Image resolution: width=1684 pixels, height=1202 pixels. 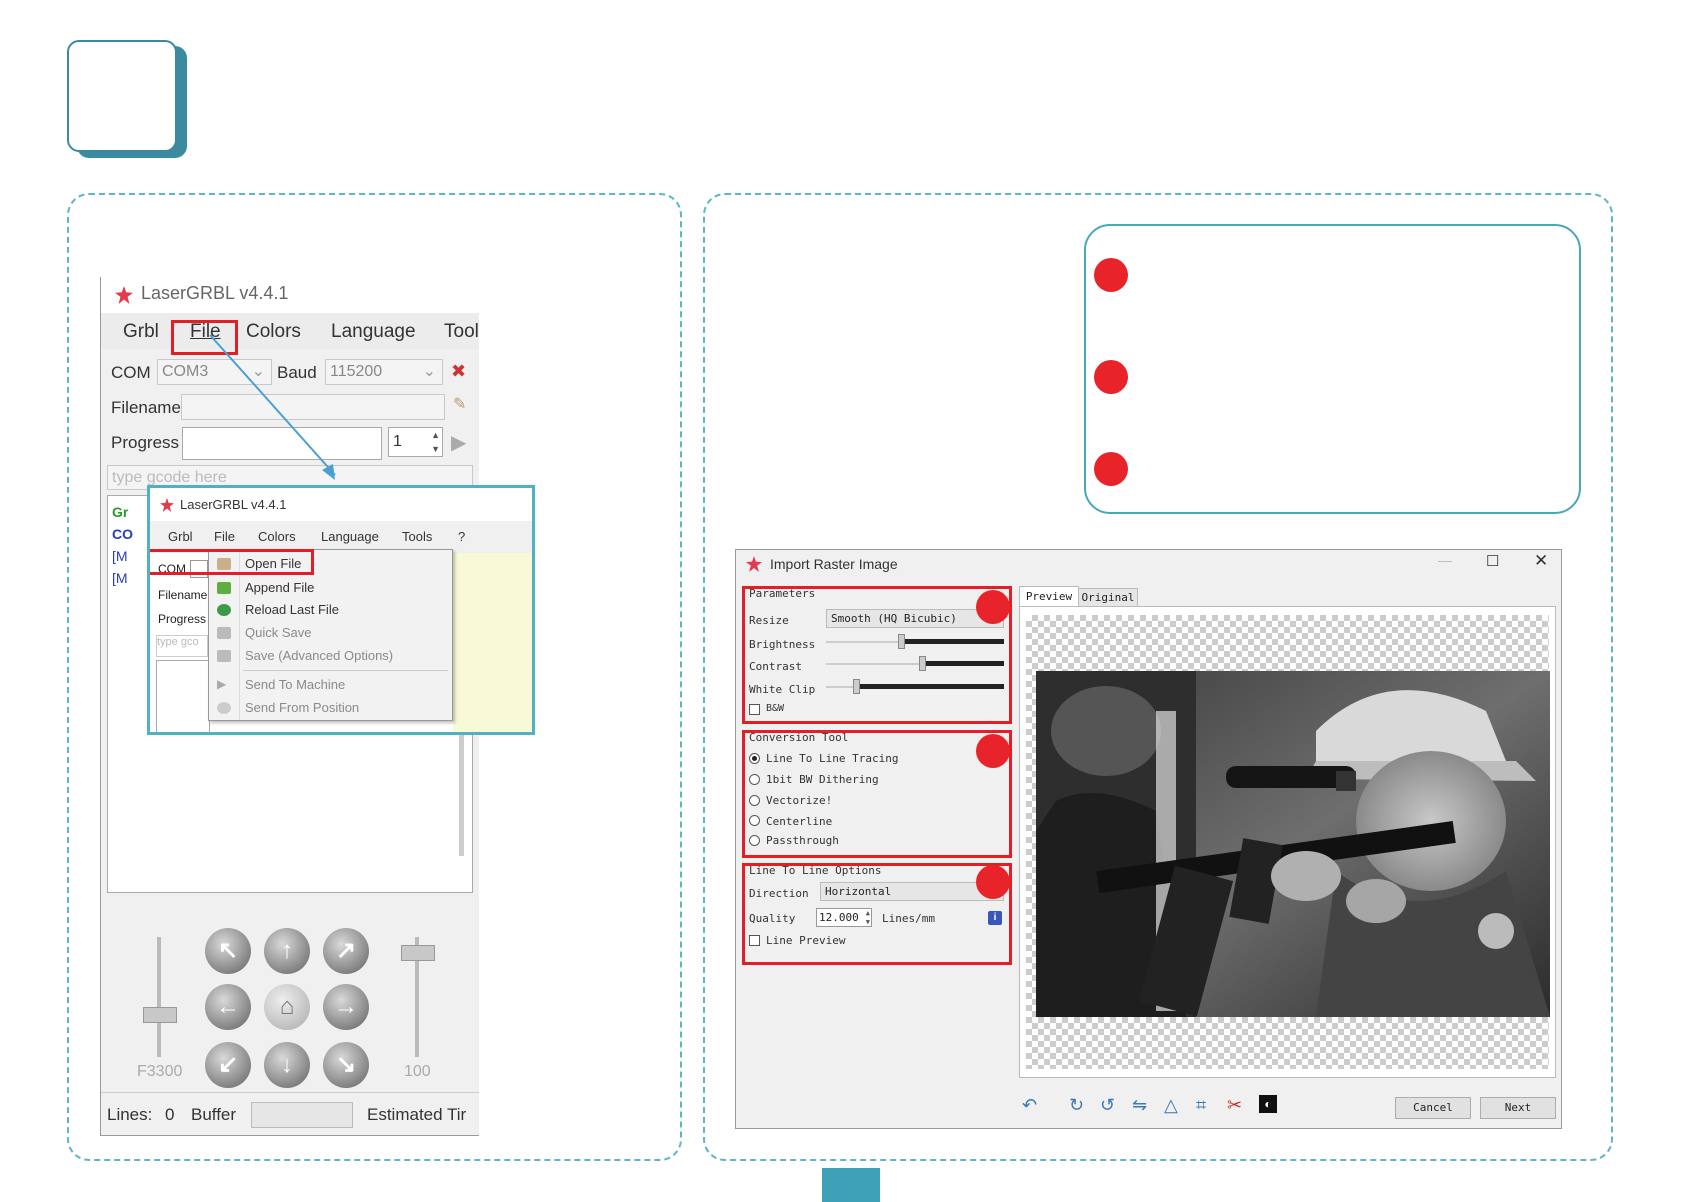 What do you see at coordinates (463, 405) in the screenshot?
I see `open-file-icon: ✎` at bounding box center [463, 405].